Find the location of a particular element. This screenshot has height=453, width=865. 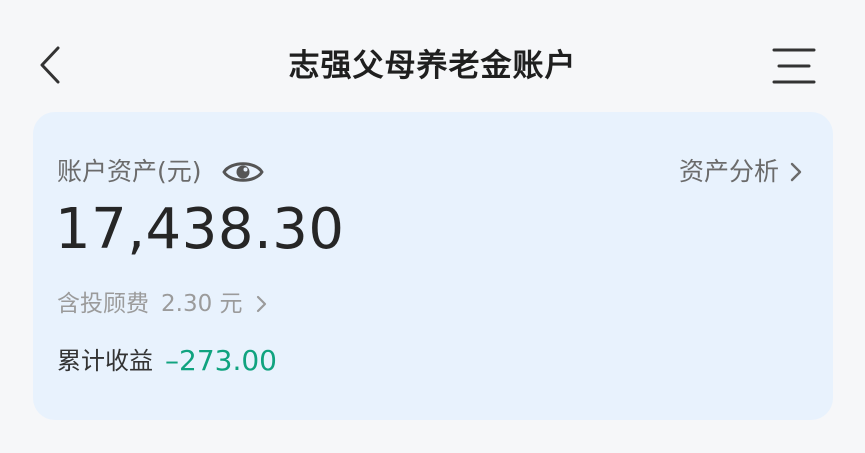

cumulative-profit-row: 累计收益 –273.00 is located at coordinates (167, 361).